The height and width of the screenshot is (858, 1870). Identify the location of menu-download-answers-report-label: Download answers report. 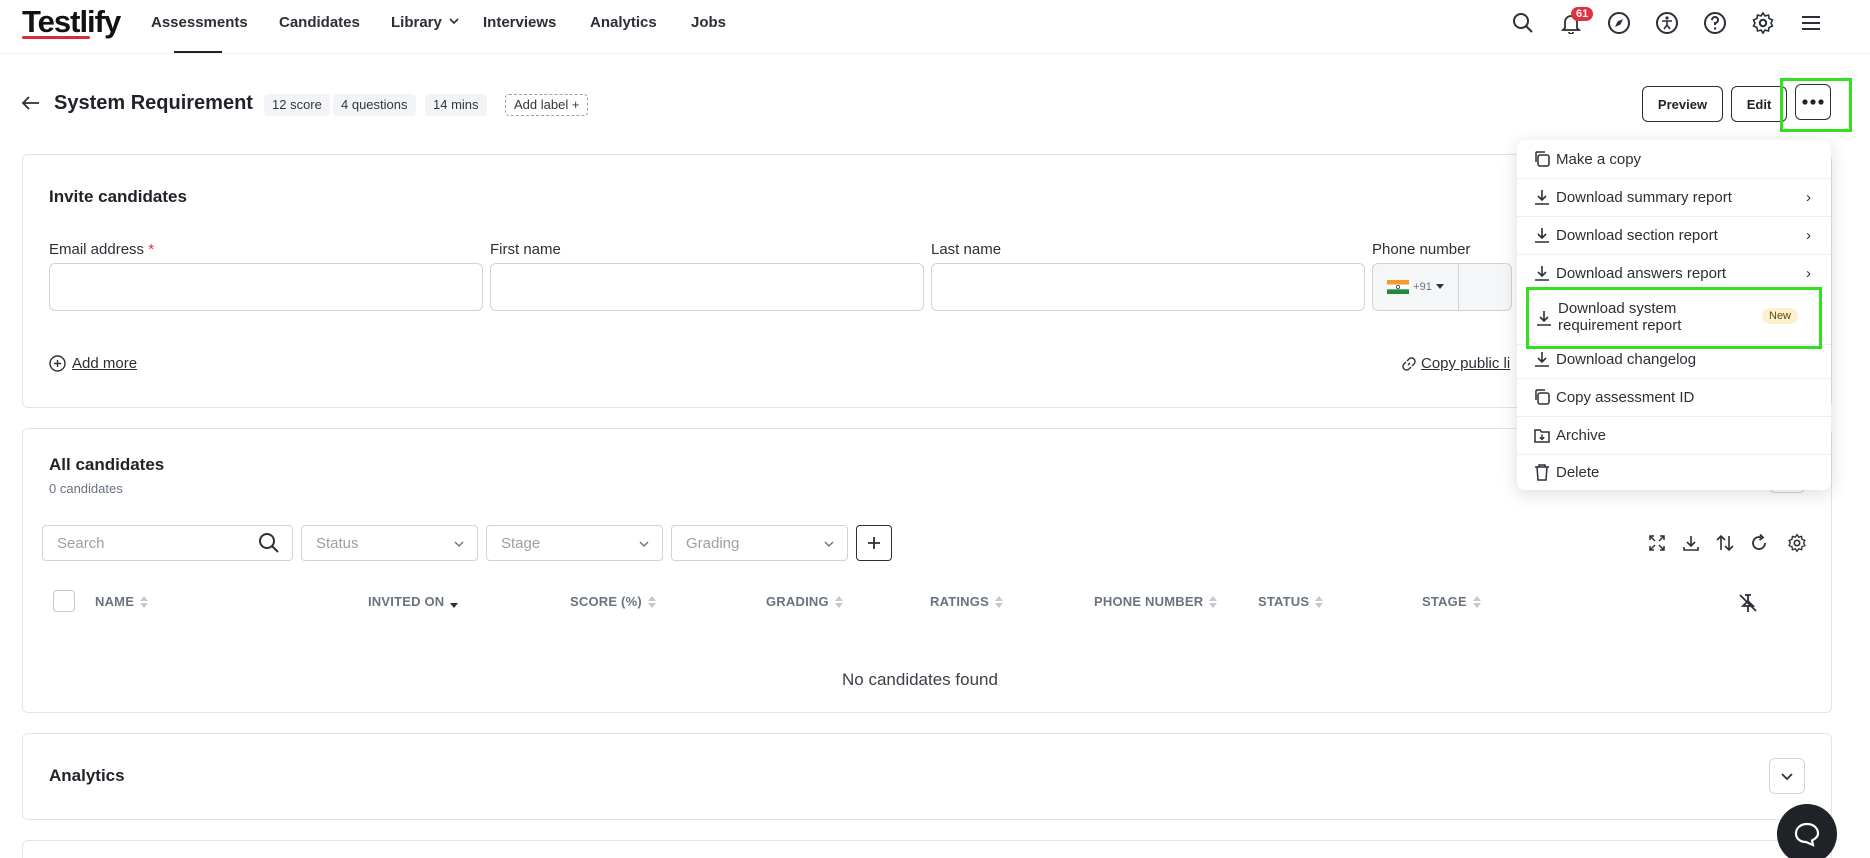
(1641, 273).